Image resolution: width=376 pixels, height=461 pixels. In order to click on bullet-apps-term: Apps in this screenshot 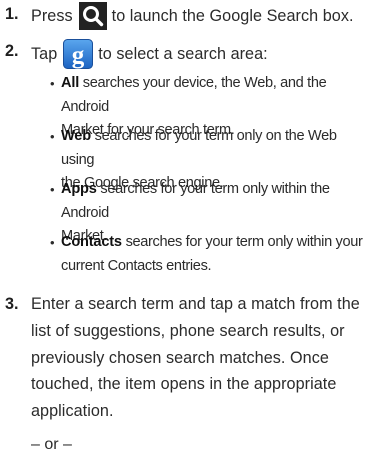, I will do `click(79, 189)`.